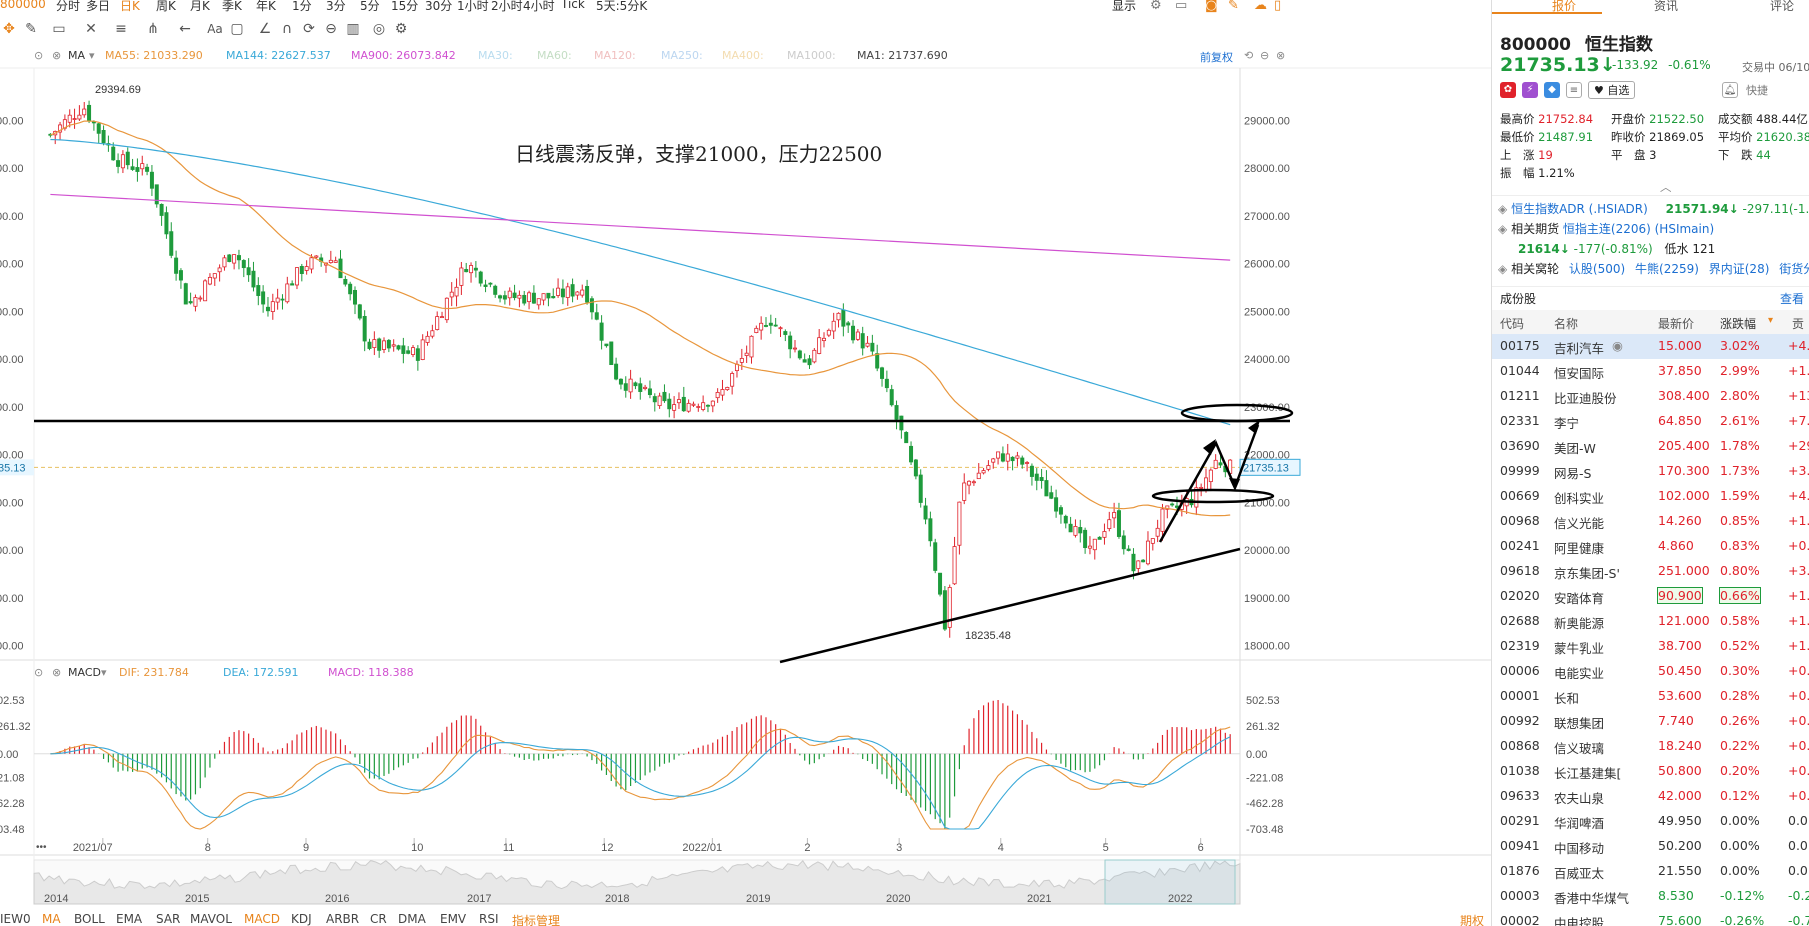 The image size is (1809, 926). What do you see at coordinates (1740, 445) in the screenshot?
I see `cell-change: 1.78%` at bounding box center [1740, 445].